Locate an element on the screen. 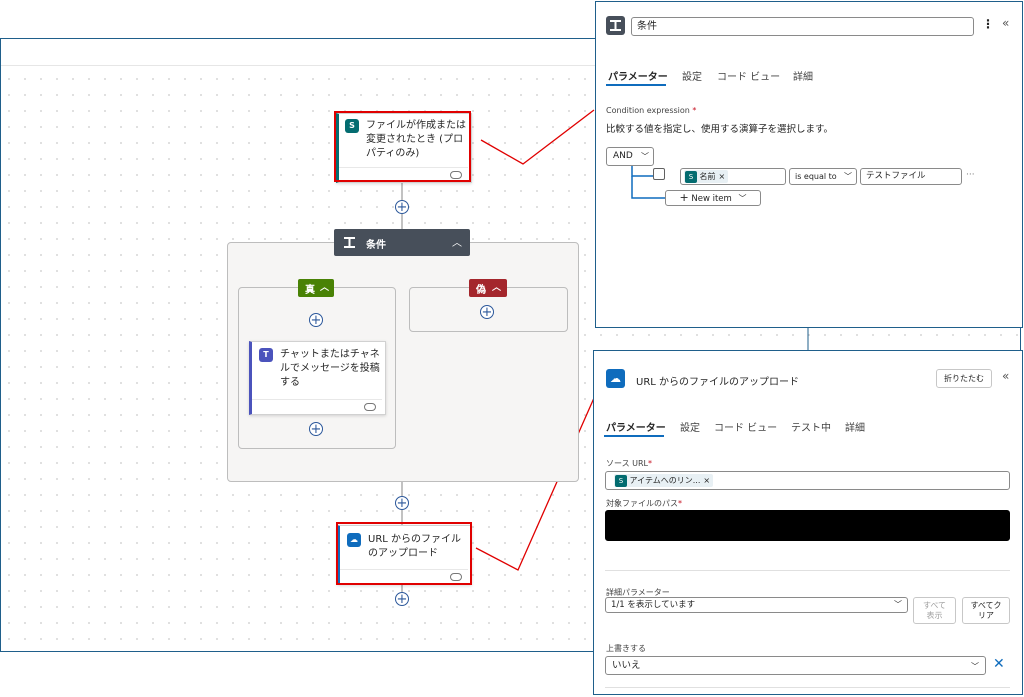  condition-description: 比較する値を指定し、使用する演算子を選択します。 is located at coordinates (720, 129).